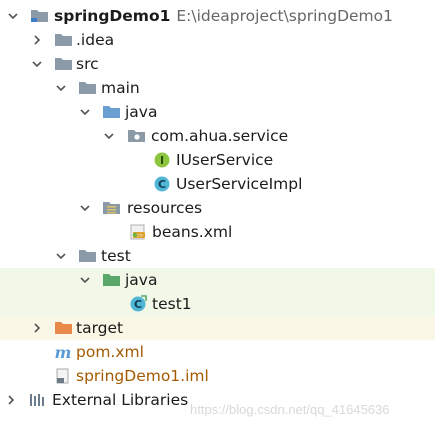 The width and height of the screenshot is (435, 430). What do you see at coordinates (217, 208) in the screenshot?
I see `tree-row-resources: resources` at bounding box center [217, 208].